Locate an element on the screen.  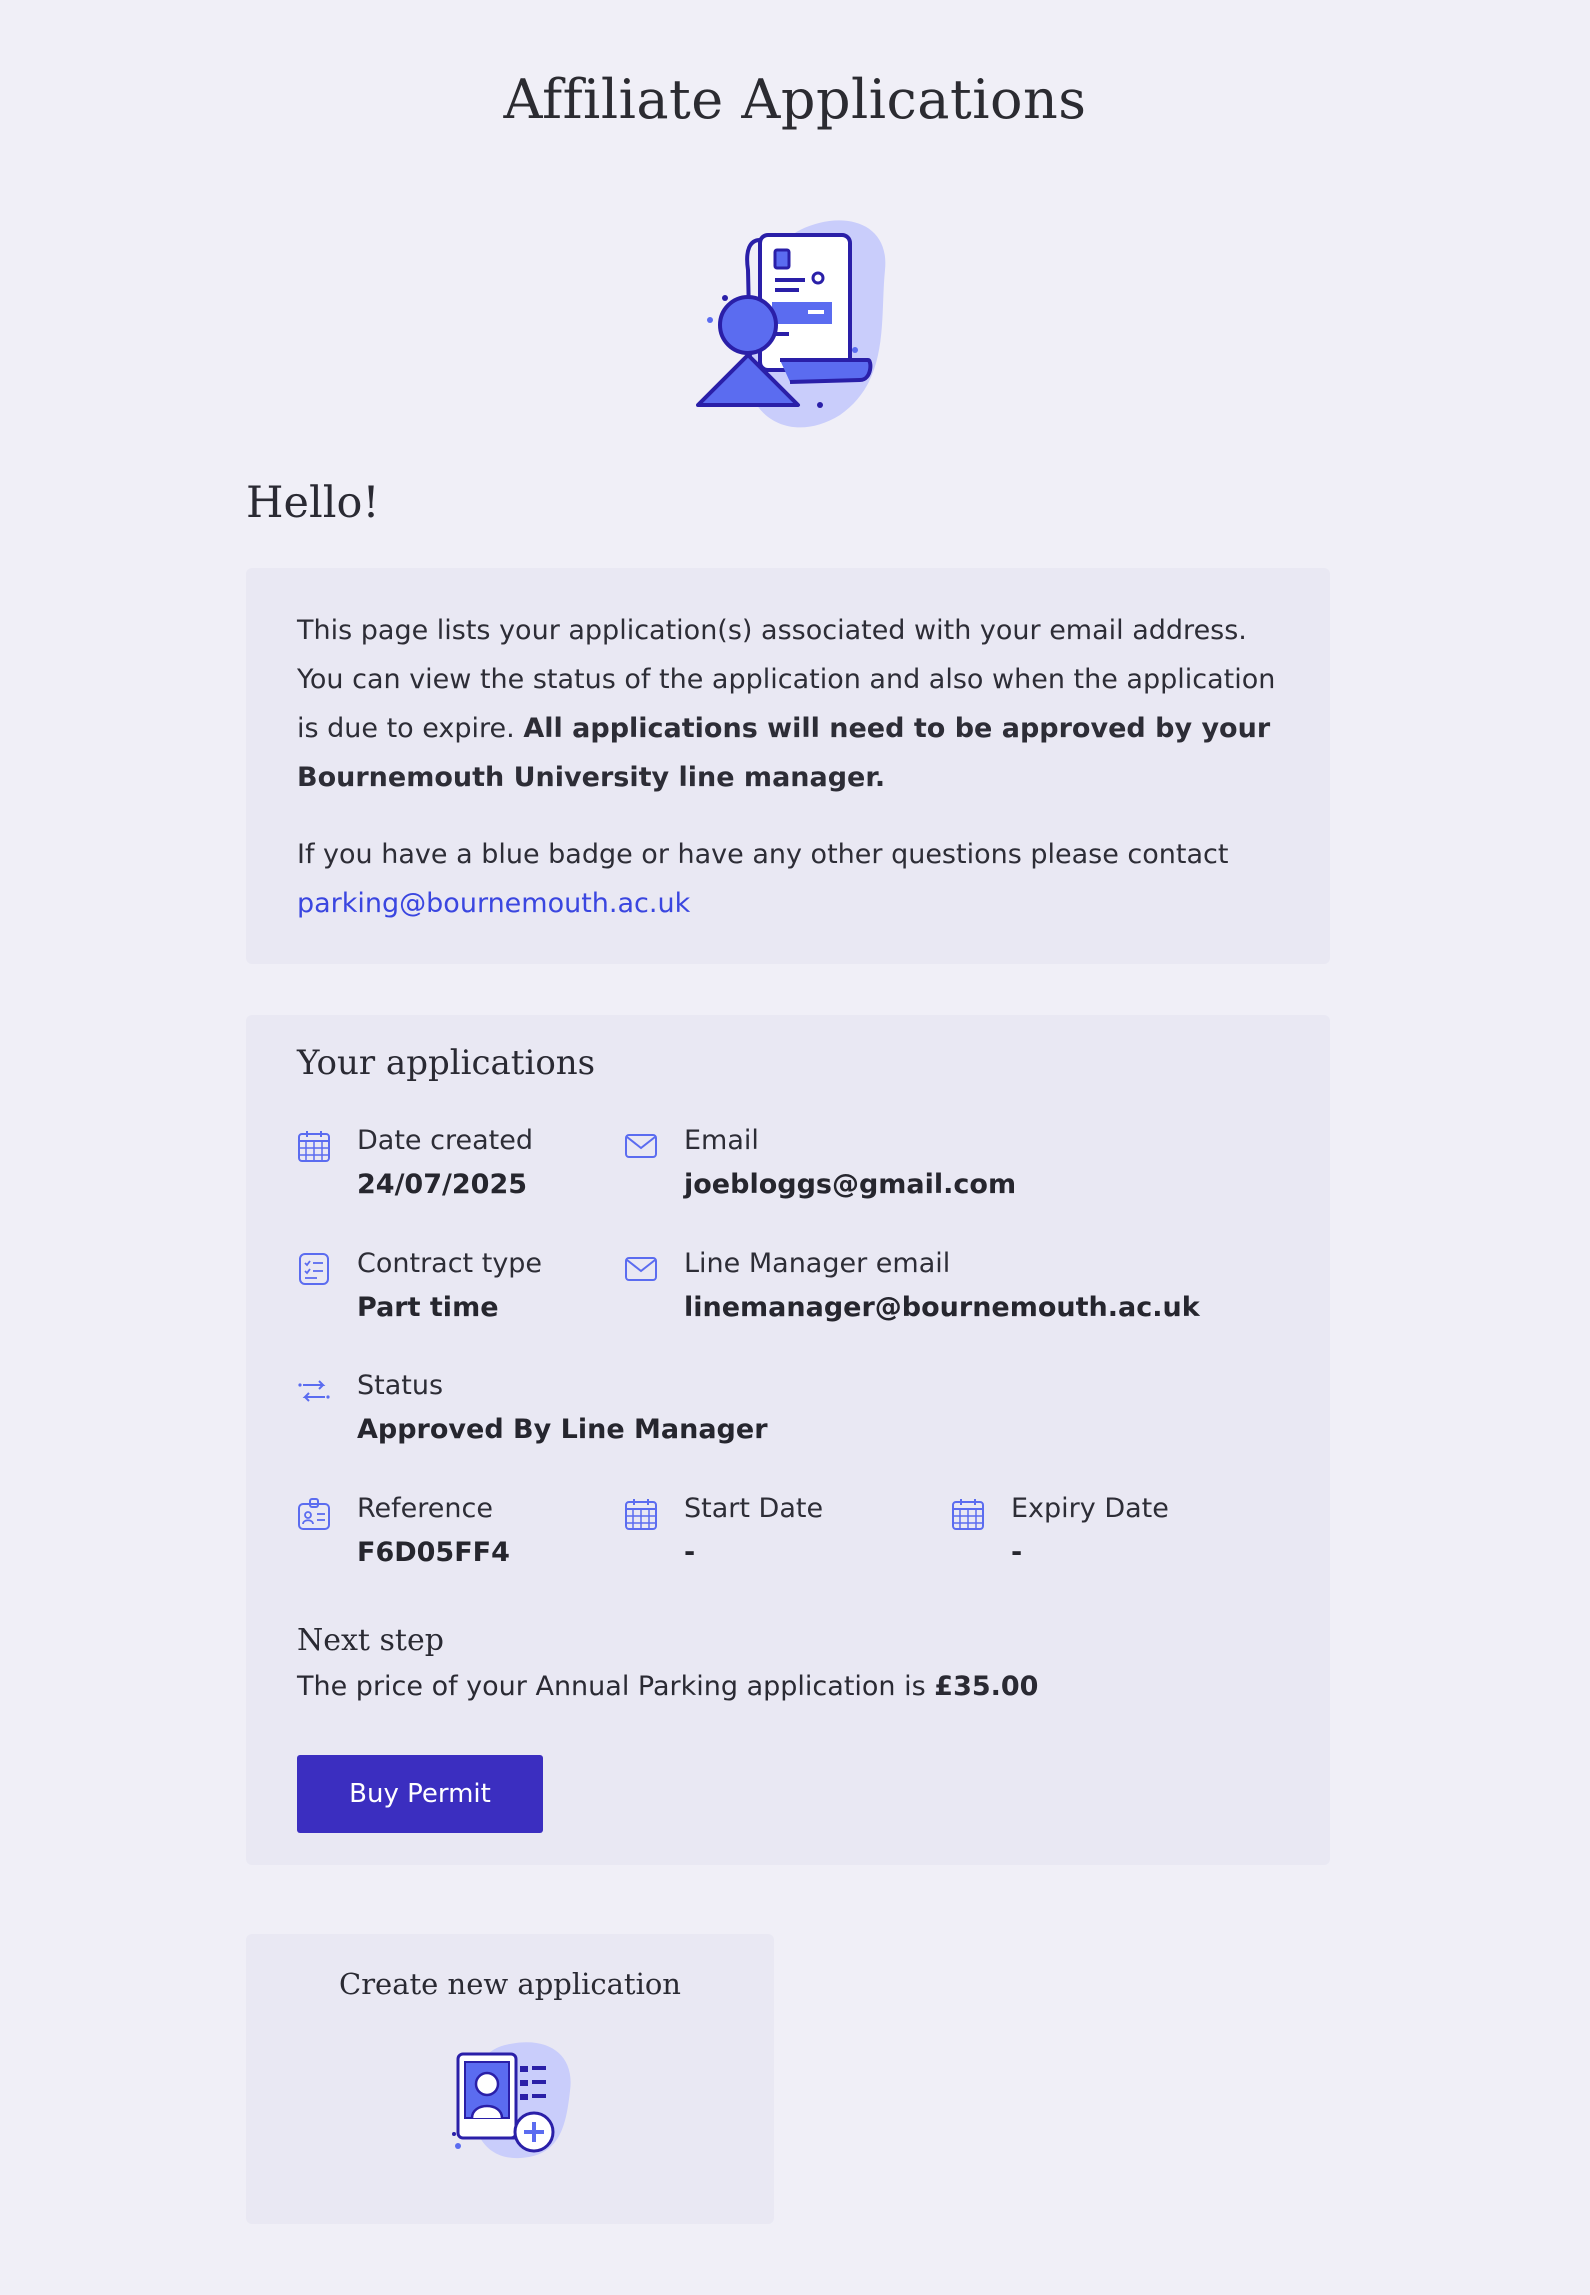
next-step-title: Next step is located at coordinates (370, 1640).